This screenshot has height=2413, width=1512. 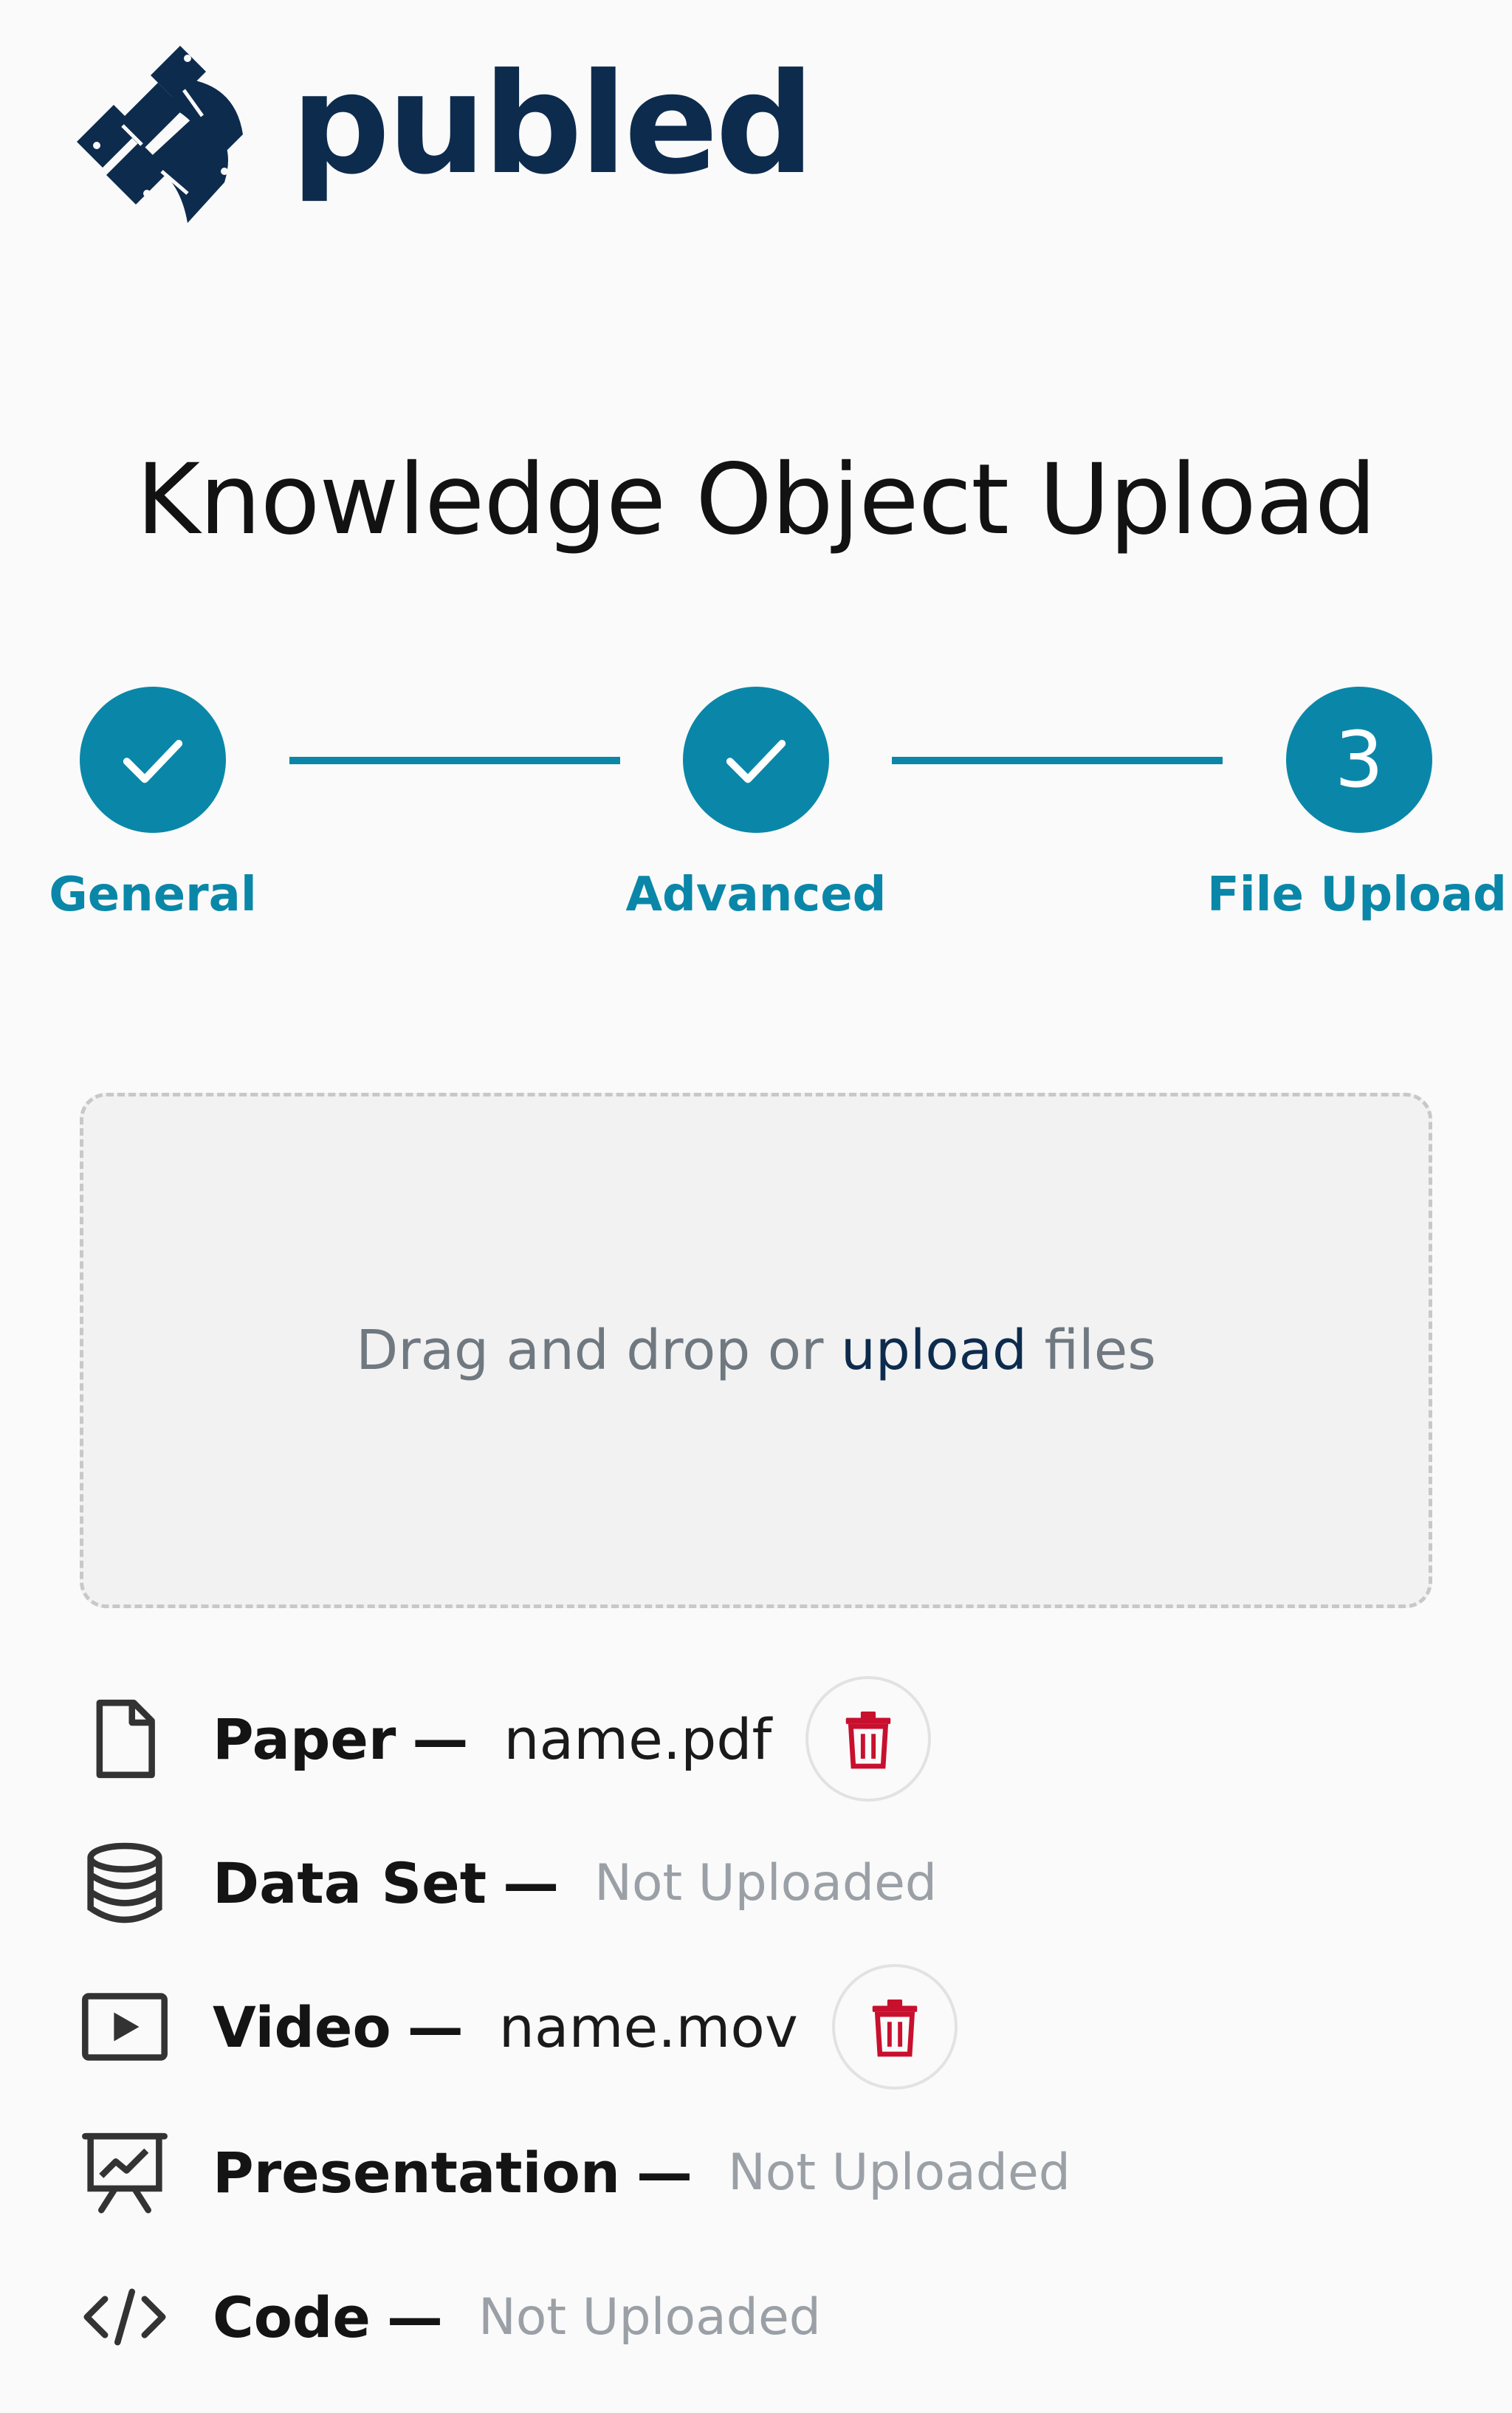 What do you see at coordinates (350, 1883) in the screenshot?
I see `file-type-label: Data Set` at bounding box center [350, 1883].